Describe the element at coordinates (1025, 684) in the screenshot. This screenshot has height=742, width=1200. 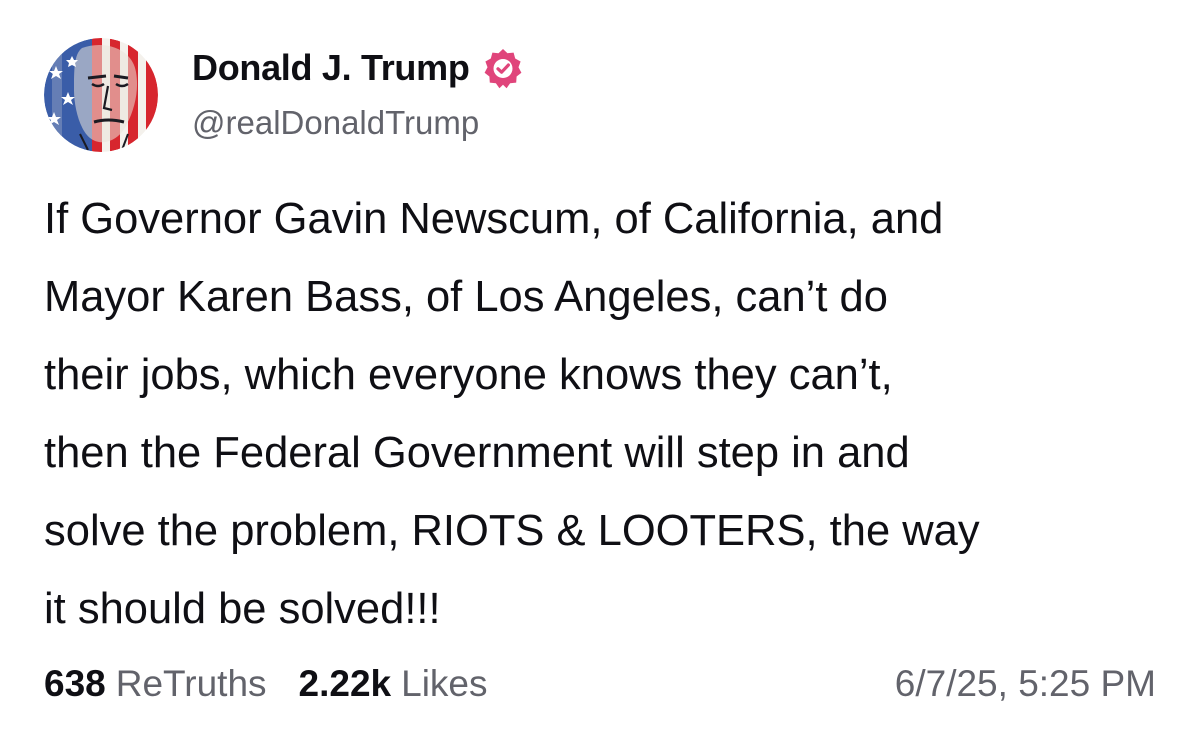
I see `post-timestamp: 6/7/25, 5:25 PM` at that location.